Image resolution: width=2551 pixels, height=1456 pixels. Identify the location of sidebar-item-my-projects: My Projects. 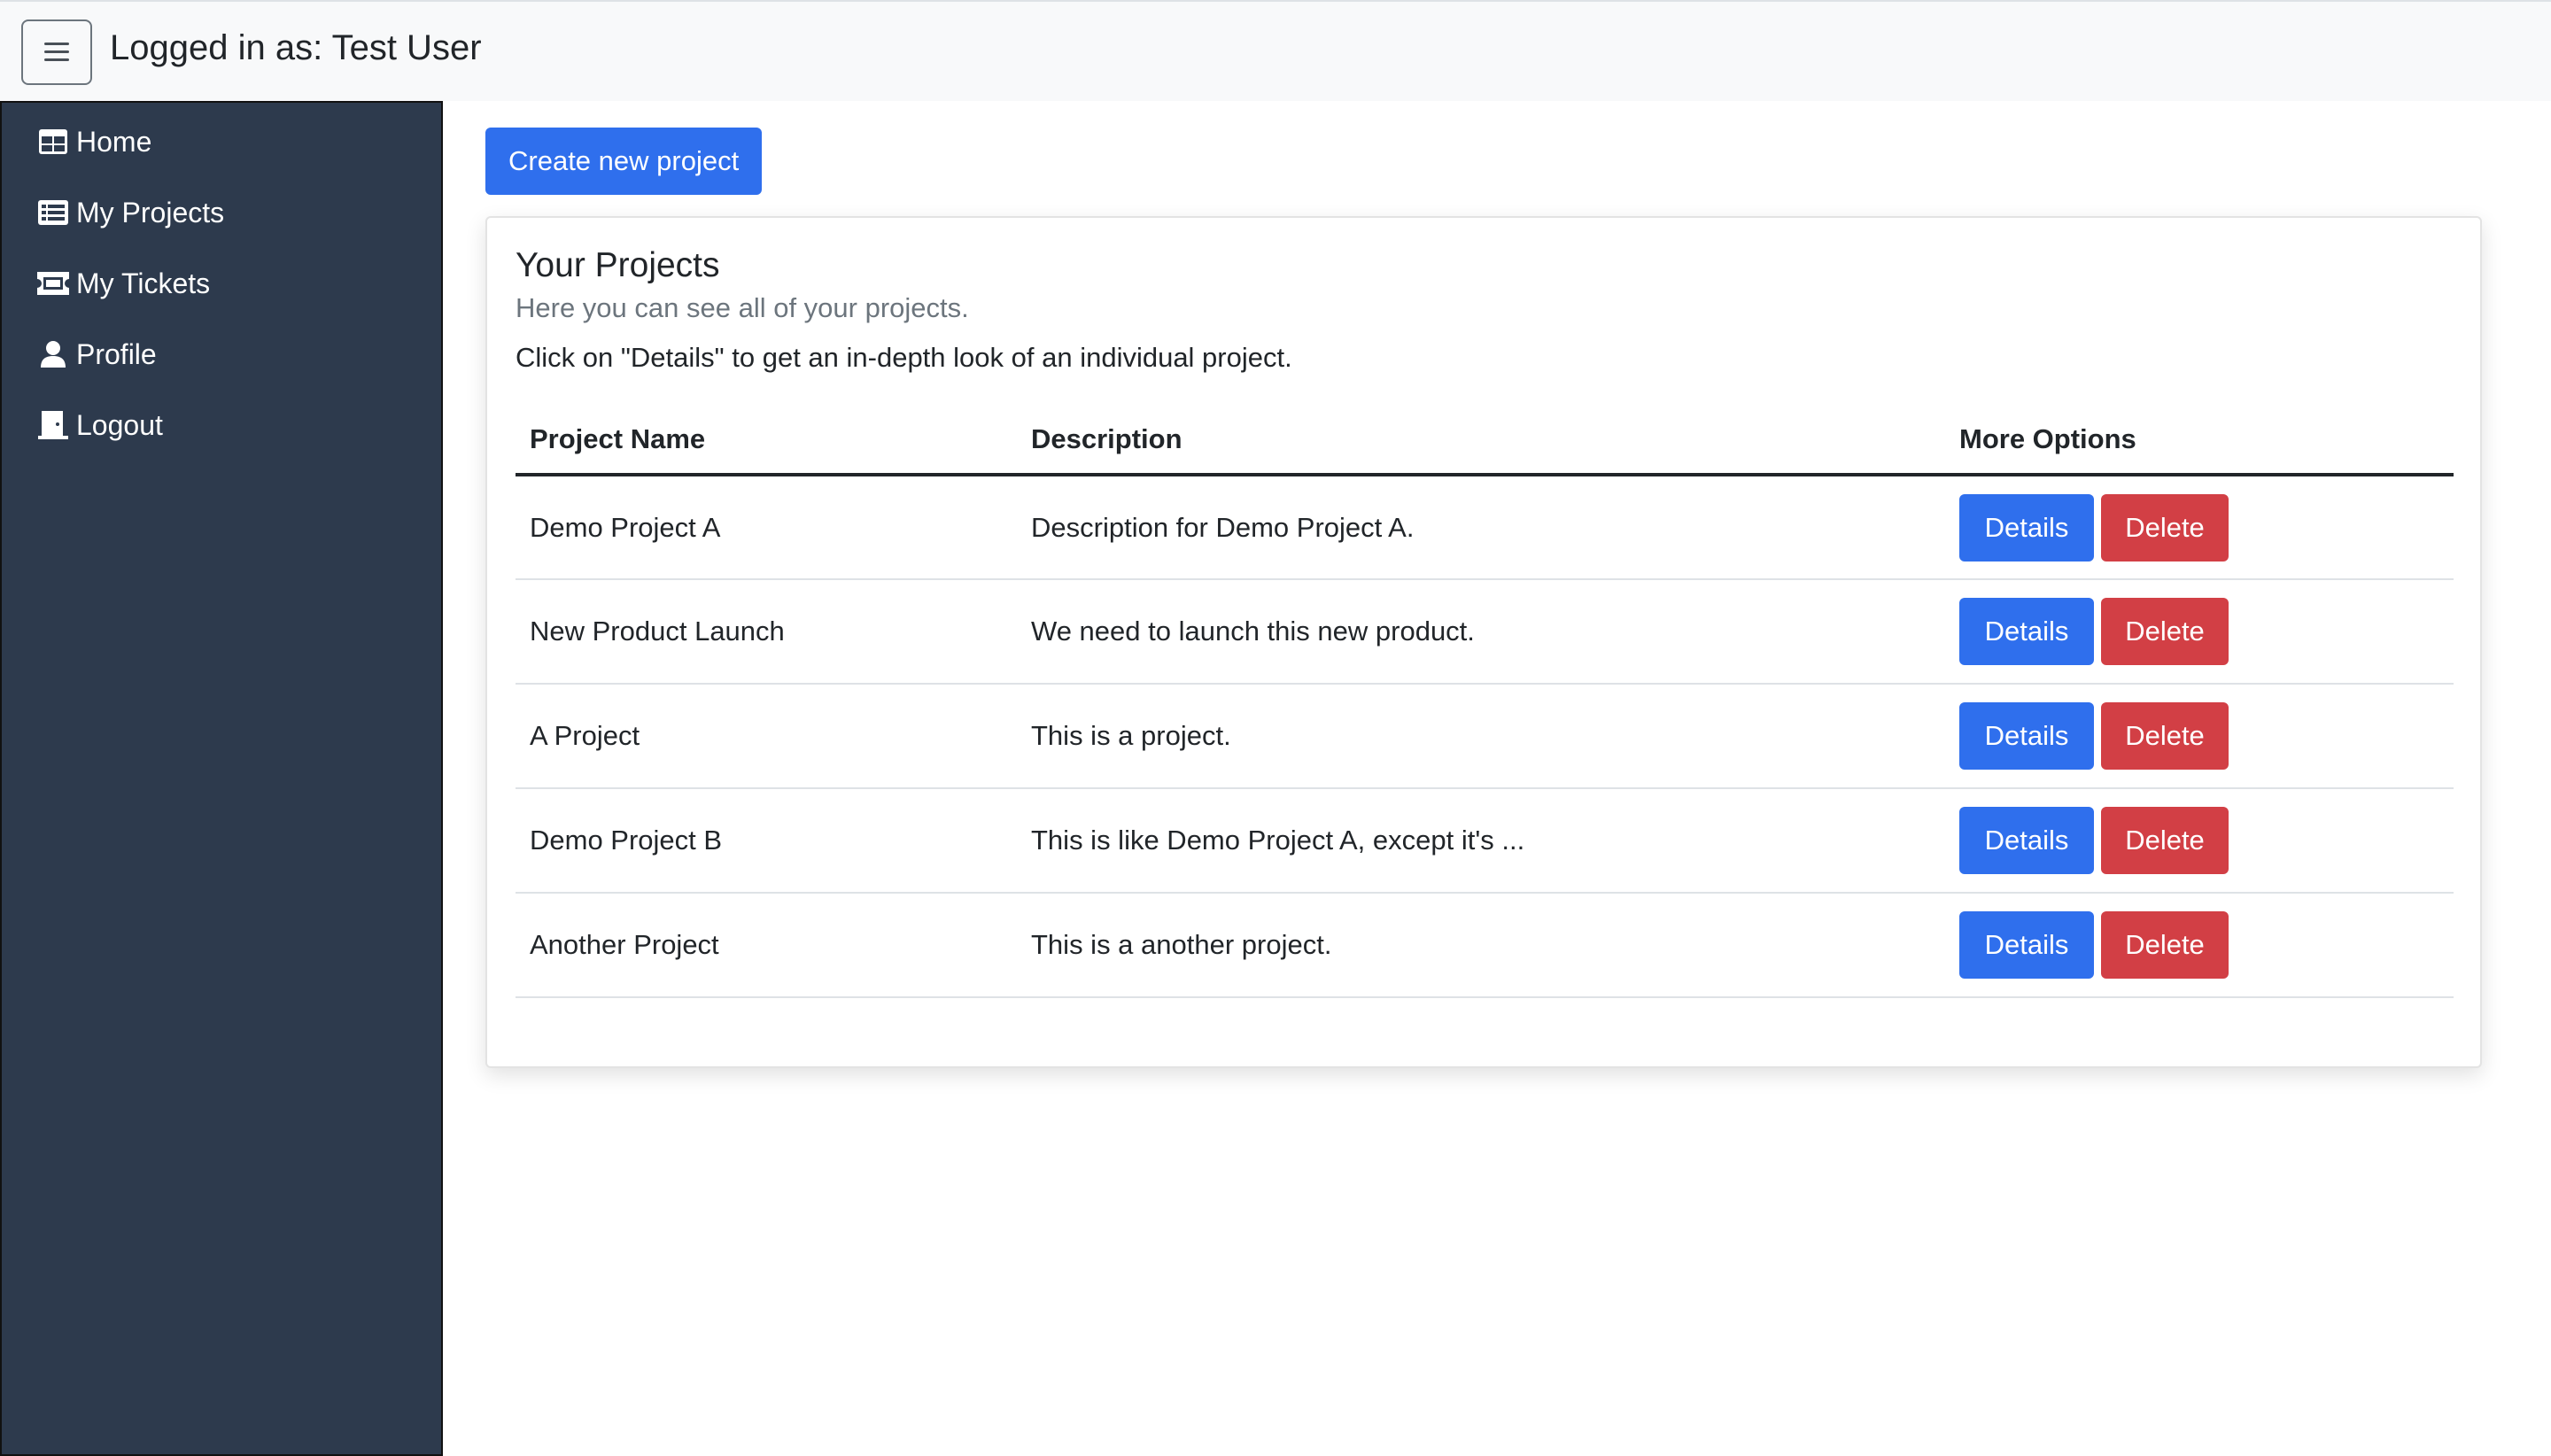
(222, 212).